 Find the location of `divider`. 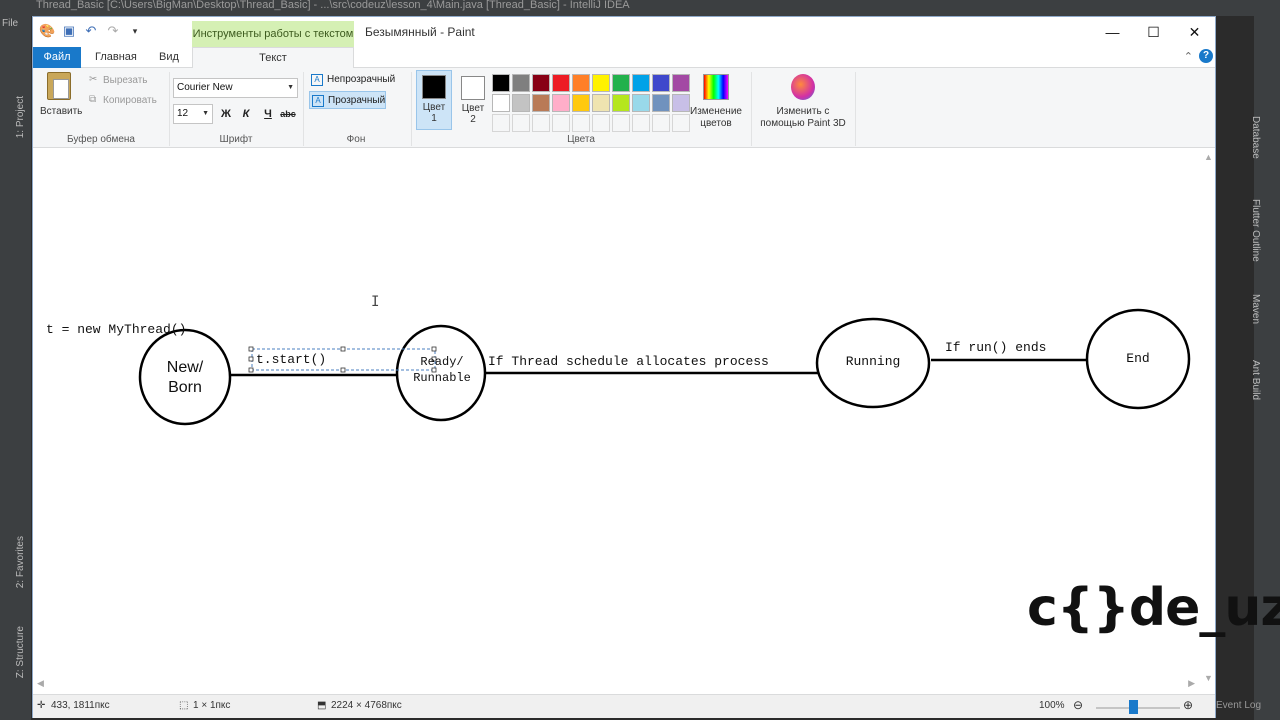

divider is located at coordinates (855, 109).